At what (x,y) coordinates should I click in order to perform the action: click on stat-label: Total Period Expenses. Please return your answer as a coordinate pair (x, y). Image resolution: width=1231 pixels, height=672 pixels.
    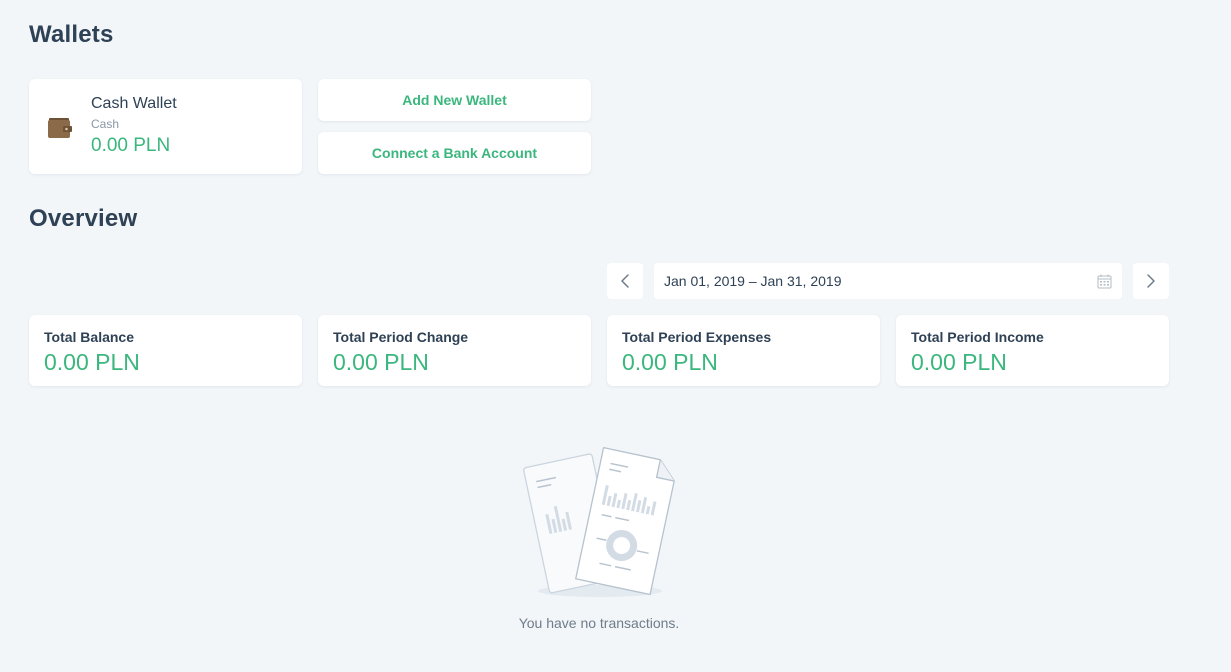
    Looking at the image, I should click on (697, 337).